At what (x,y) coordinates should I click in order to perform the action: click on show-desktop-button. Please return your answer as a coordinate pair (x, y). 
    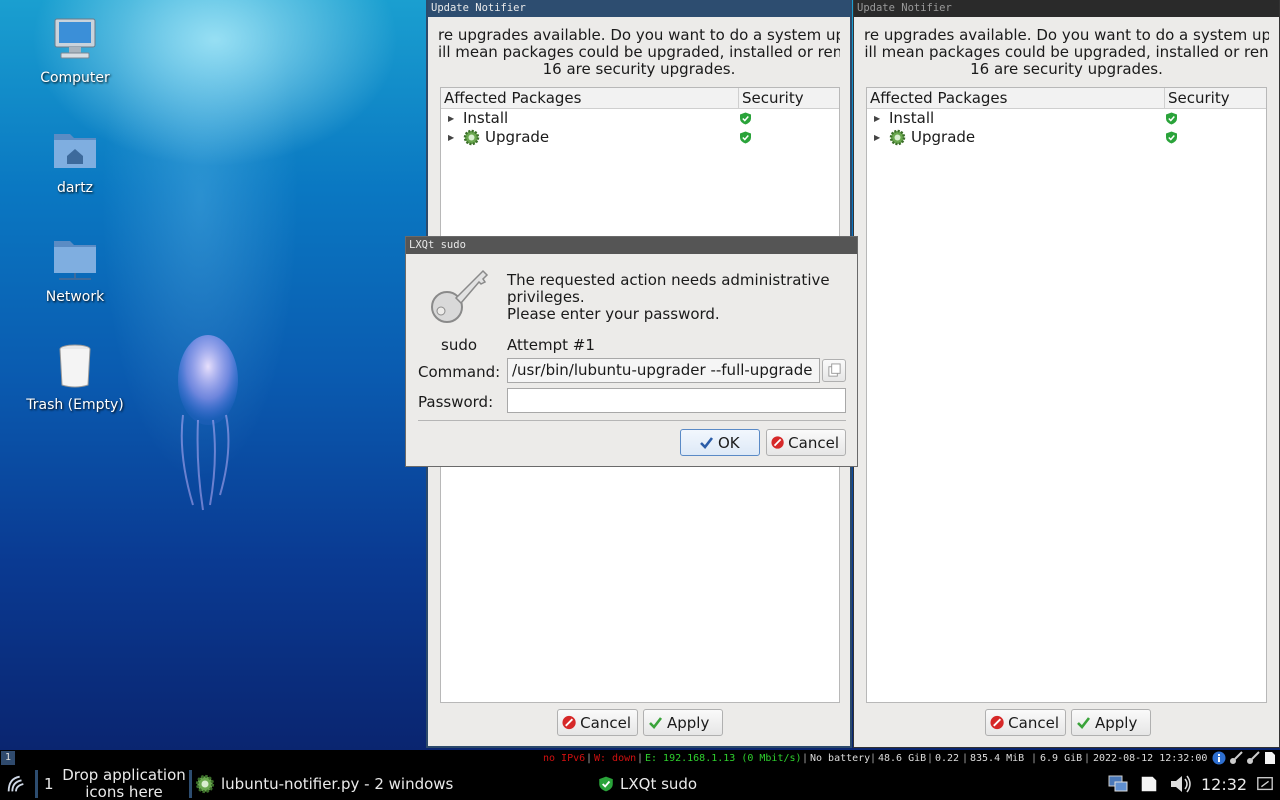
    Looking at the image, I should click on (1150, 784).